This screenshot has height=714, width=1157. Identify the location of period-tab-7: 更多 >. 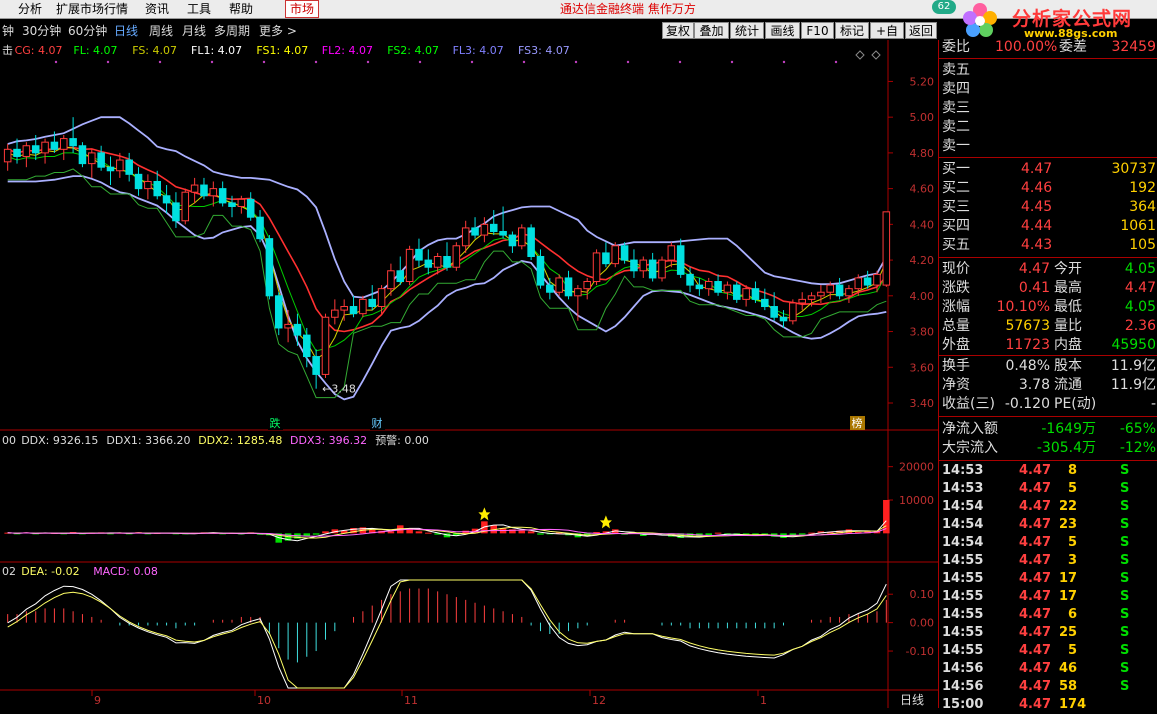
(278, 31).